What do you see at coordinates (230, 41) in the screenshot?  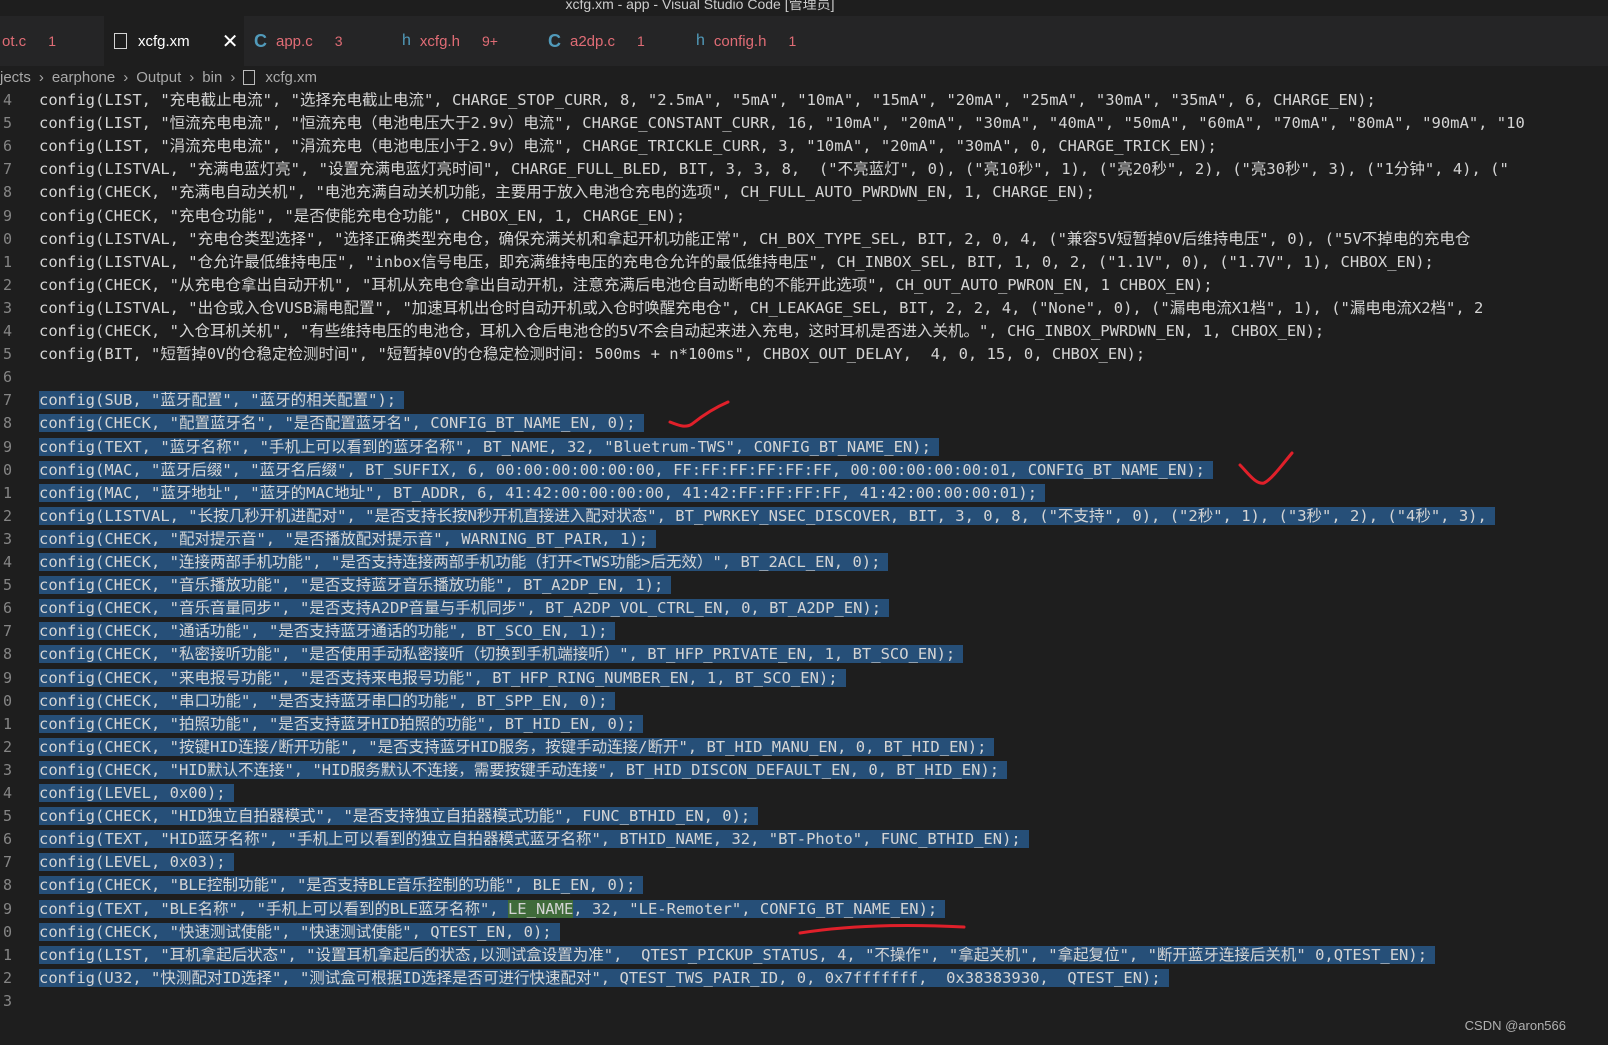 I see `close-icon: ✕` at bounding box center [230, 41].